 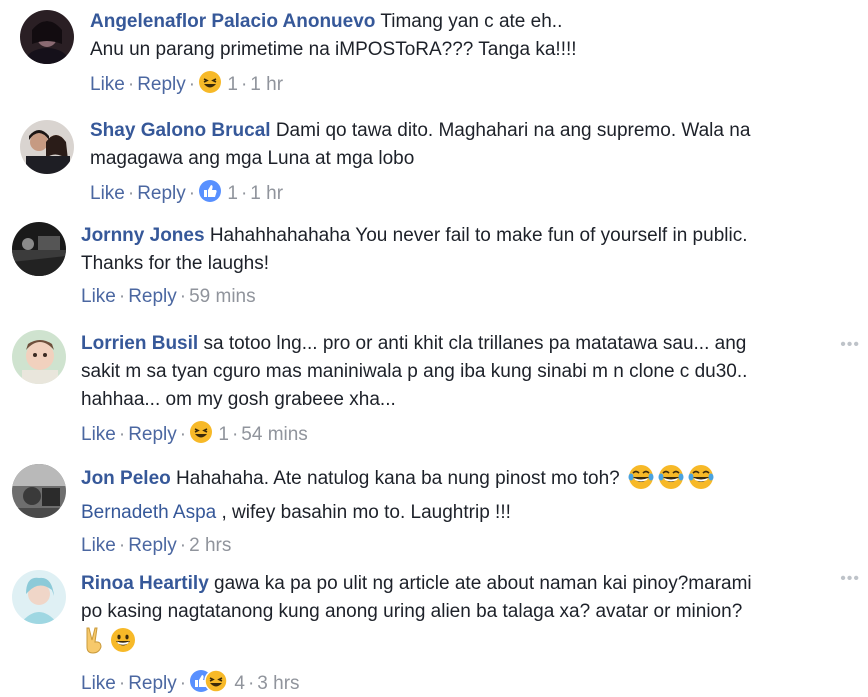 I want to click on comment-line: magagawa ang mga Luna at mga lobo, so click(x=252, y=158).